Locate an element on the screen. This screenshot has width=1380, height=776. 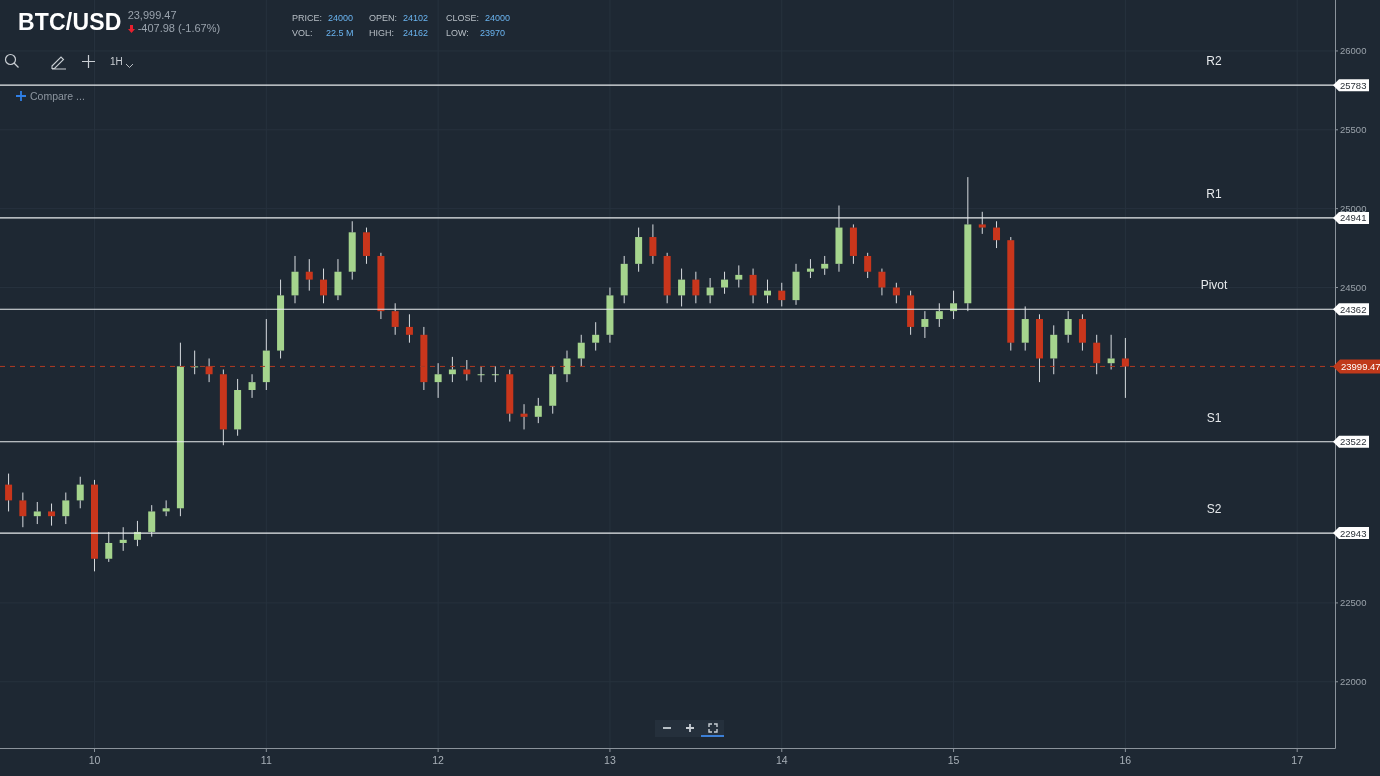
axis-tick-label: 13 is located at coordinates (610, 760).